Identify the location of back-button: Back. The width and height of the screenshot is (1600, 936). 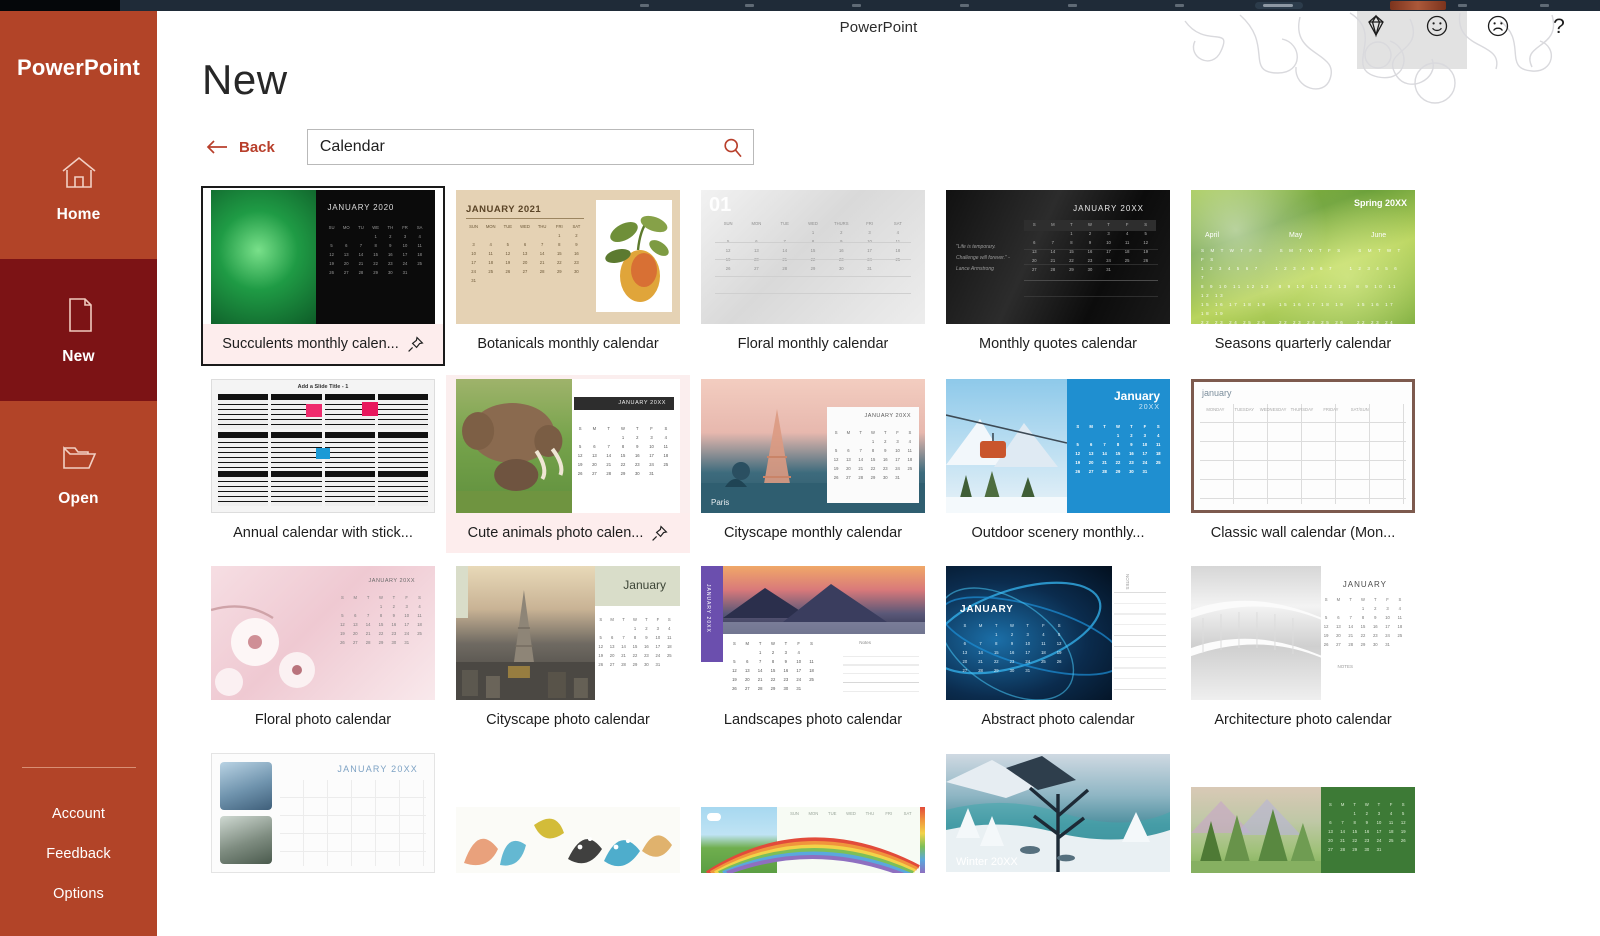
(240, 147).